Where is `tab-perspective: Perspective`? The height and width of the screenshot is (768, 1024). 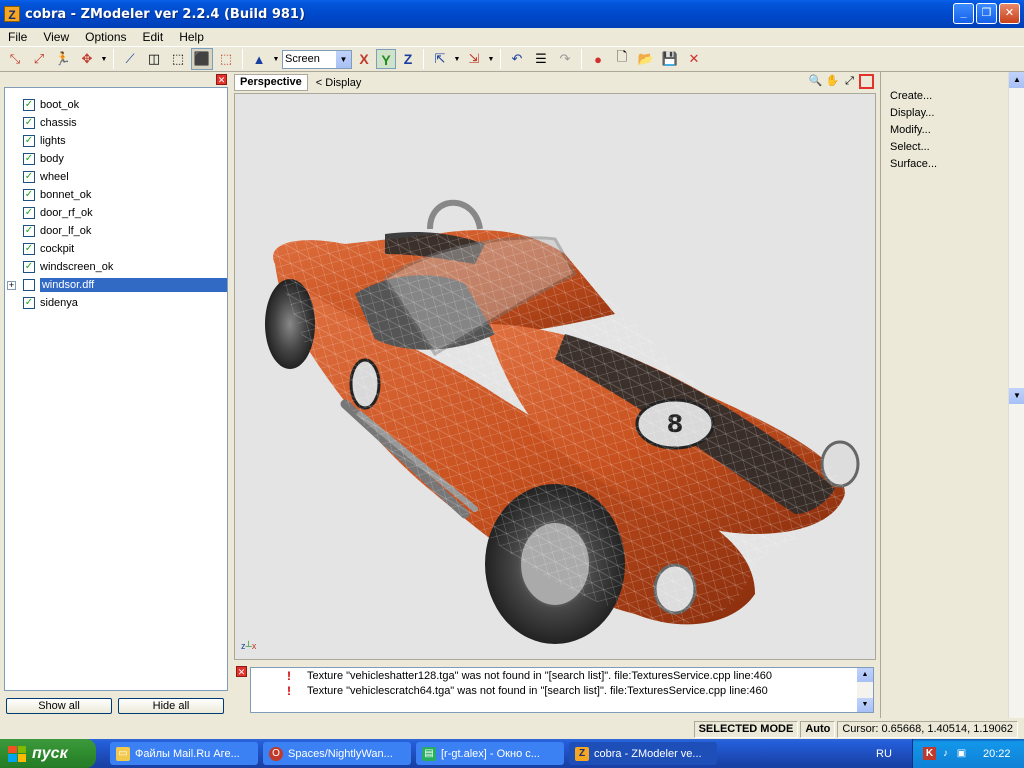
tab-perspective: Perspective is located at coordinates (271, 82).